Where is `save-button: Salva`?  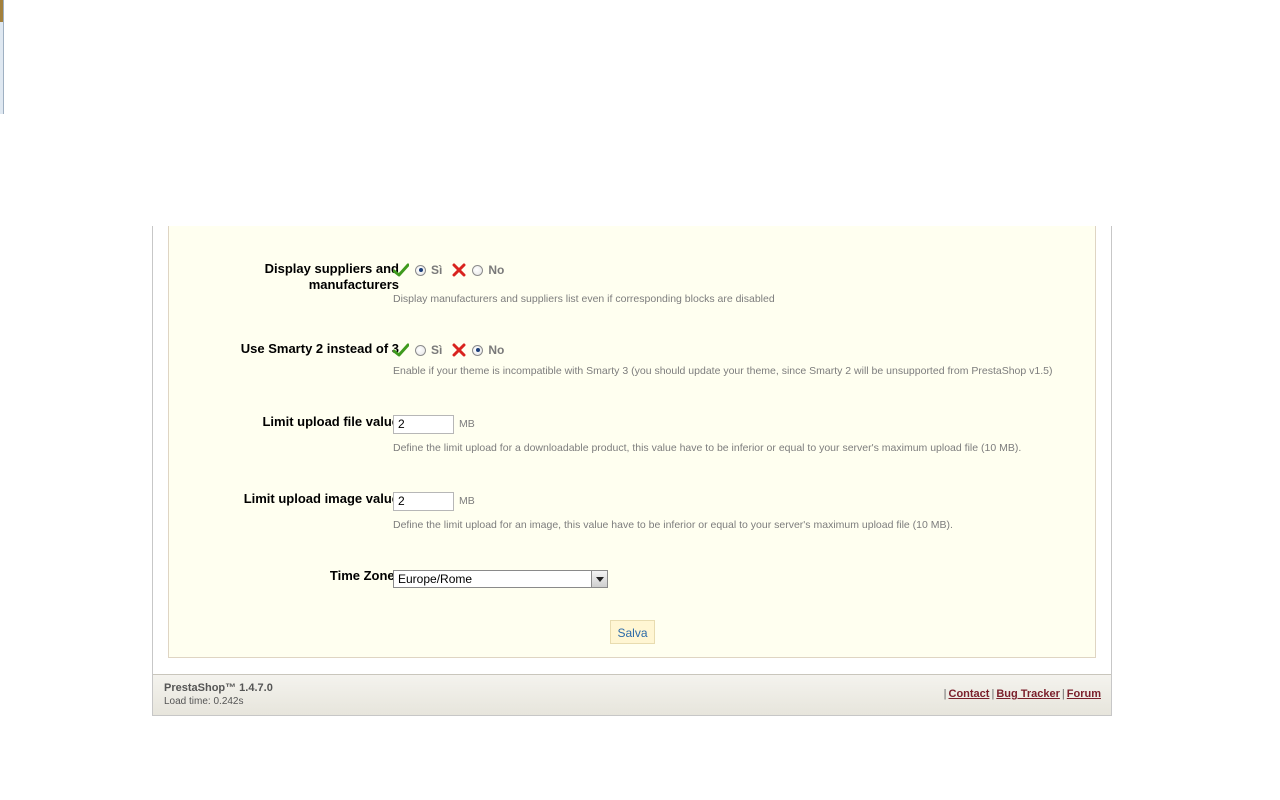 save-button: Salva is located at coordinates (632, 632).